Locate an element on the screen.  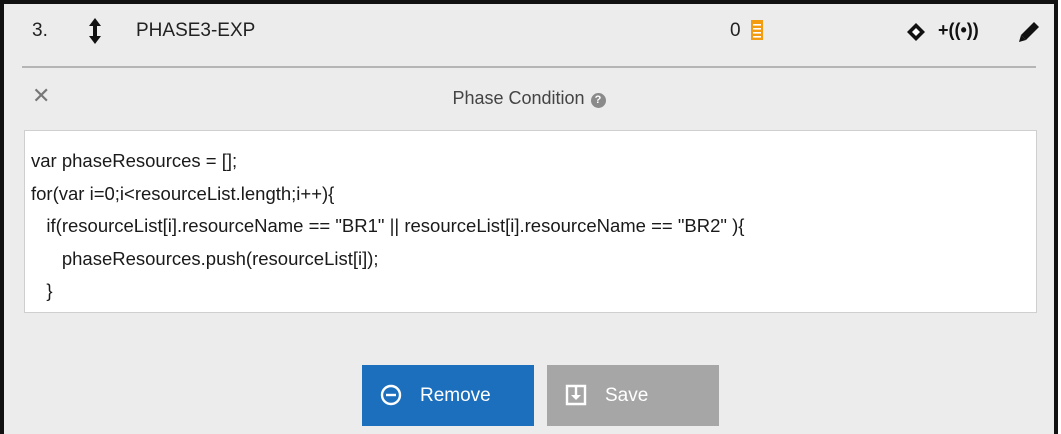
document-icon is located at coordinates (757, 30).